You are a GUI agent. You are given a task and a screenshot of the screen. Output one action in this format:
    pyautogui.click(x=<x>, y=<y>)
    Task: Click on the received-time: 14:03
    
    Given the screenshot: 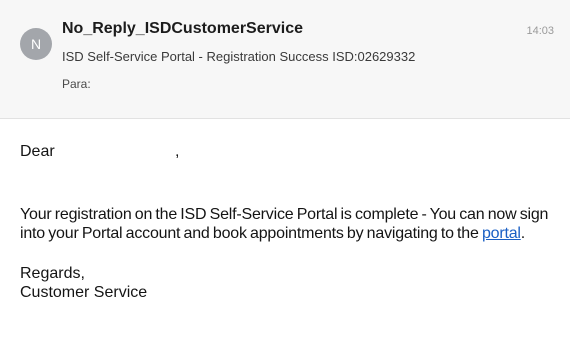 What is the action you would take?
    pyautogui.click(x=540, y=31)
    